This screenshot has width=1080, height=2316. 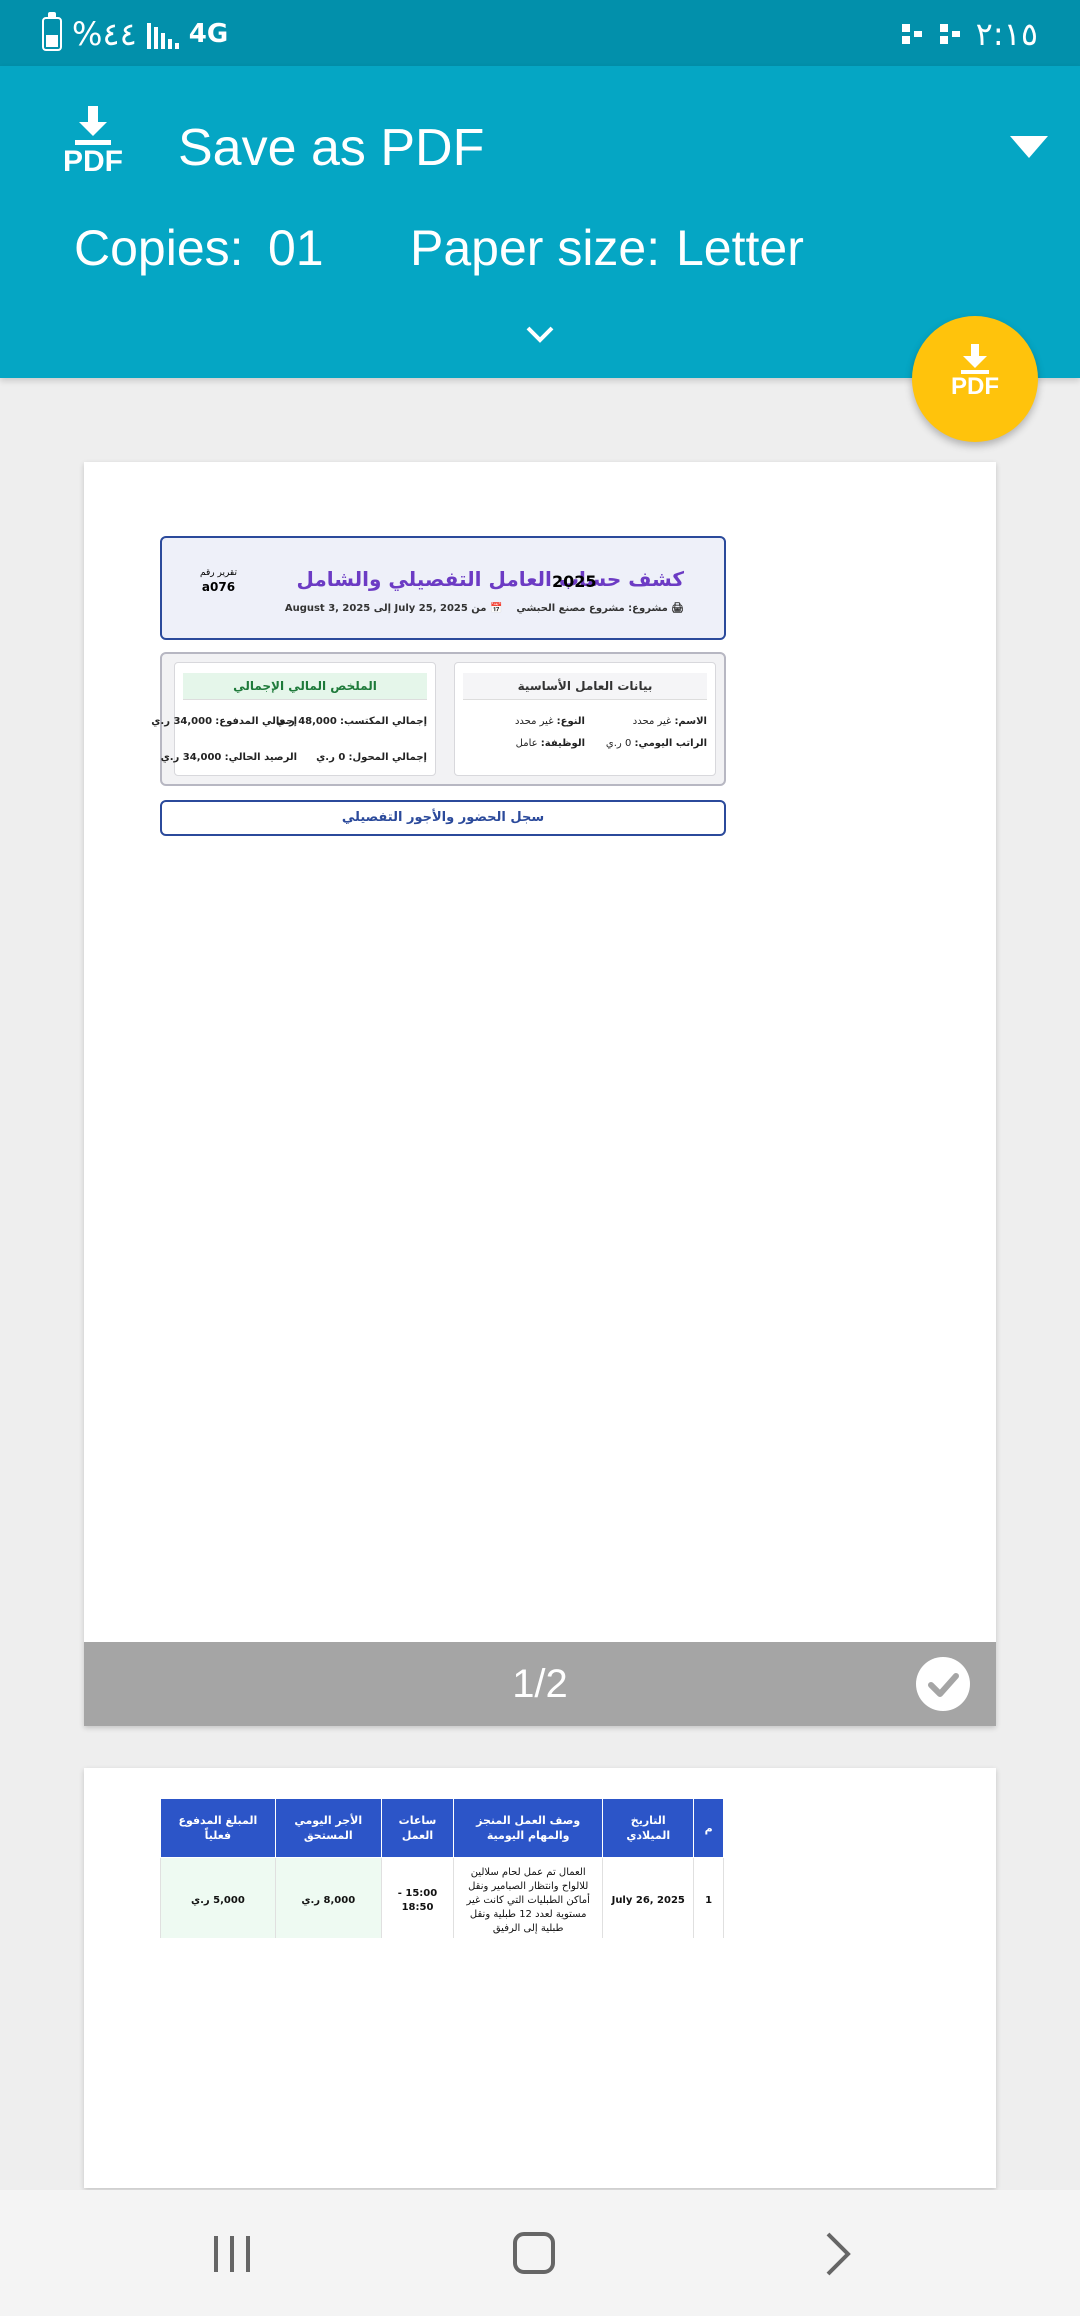 I want to click on battery-icon, so click(x=52, y=31).